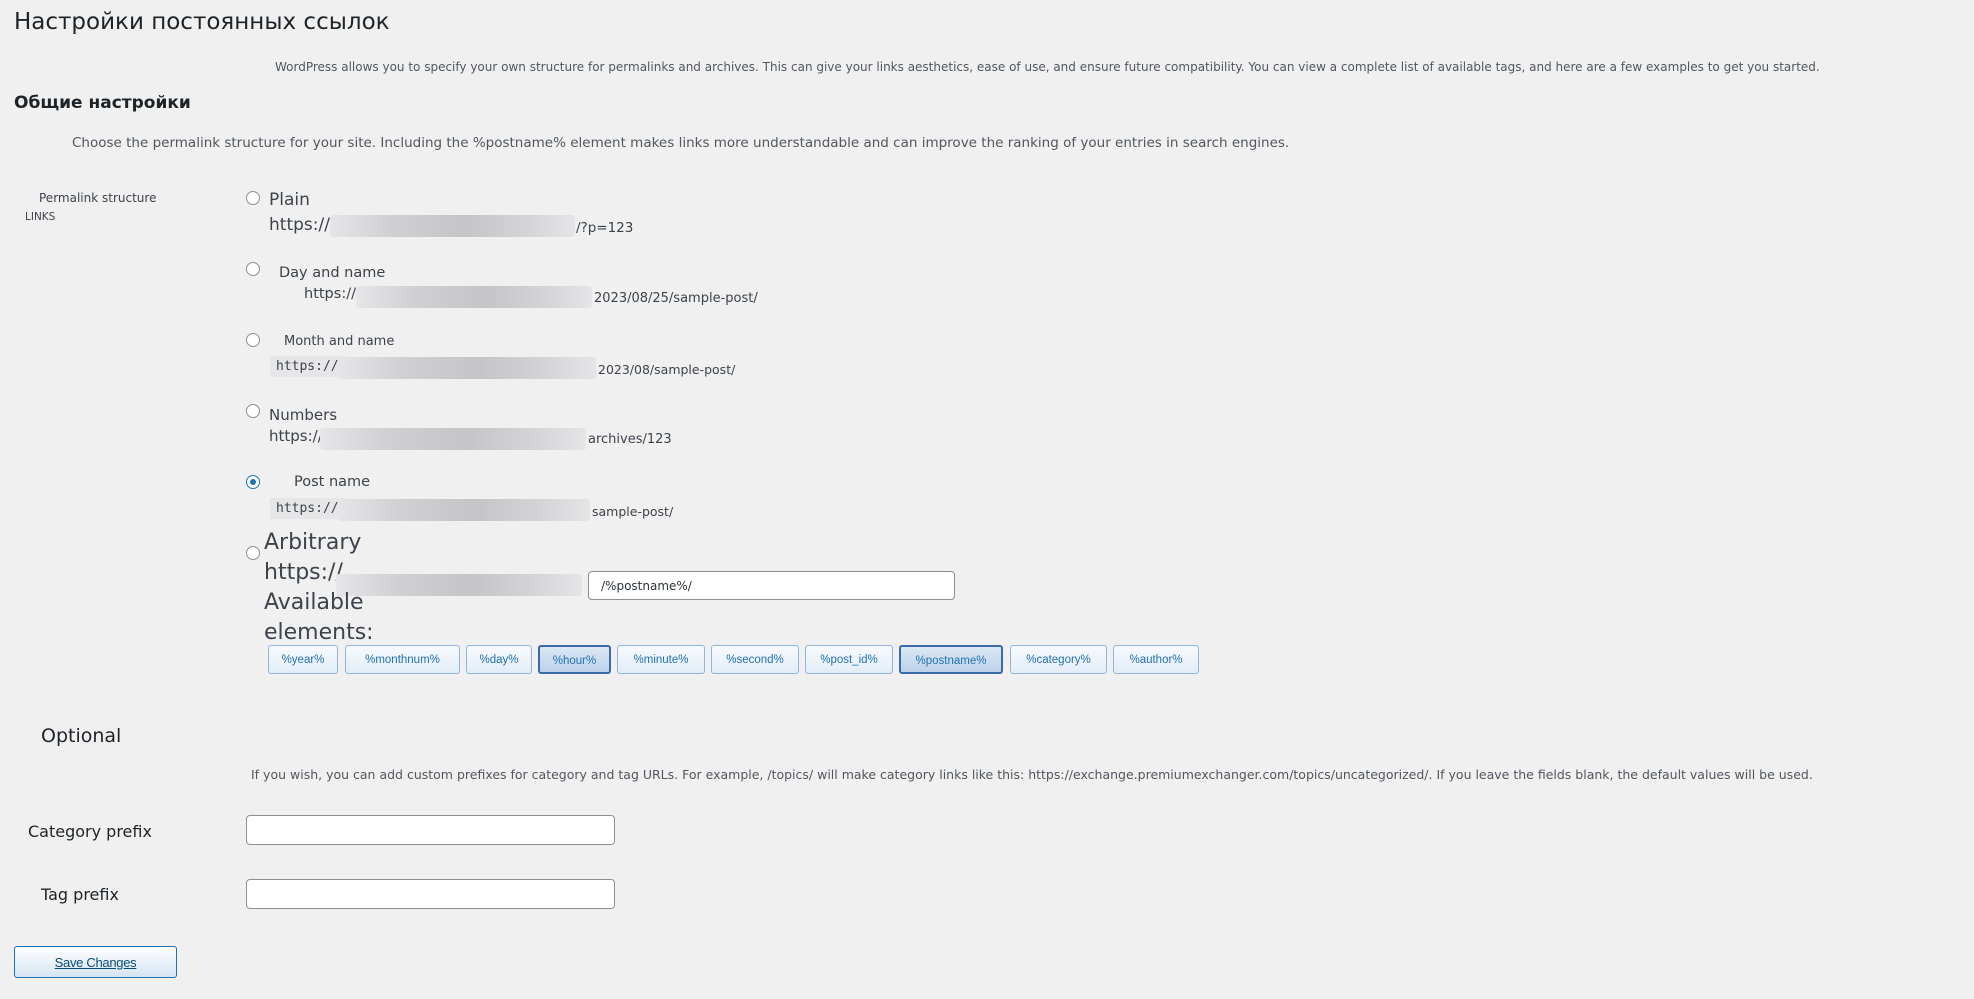 This screenshot has width=1974, height=999. I want to click on radio-numbers, so click(253, 411).